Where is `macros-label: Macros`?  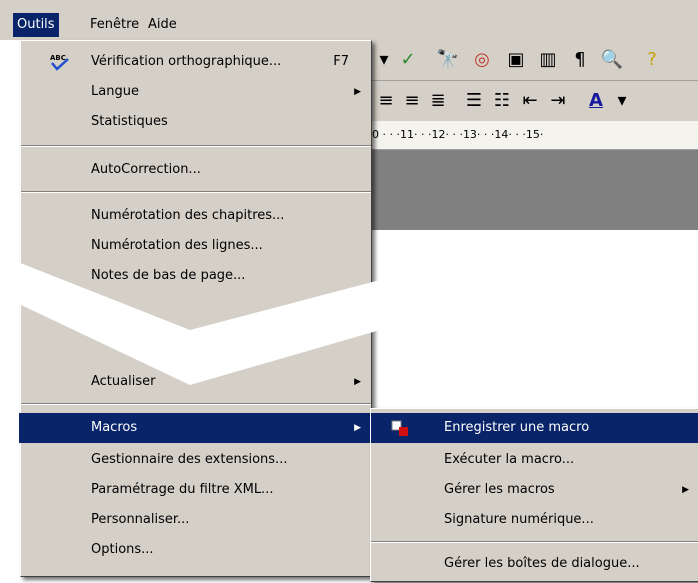 macros-label: Macros is located at coordinates (114, 427).